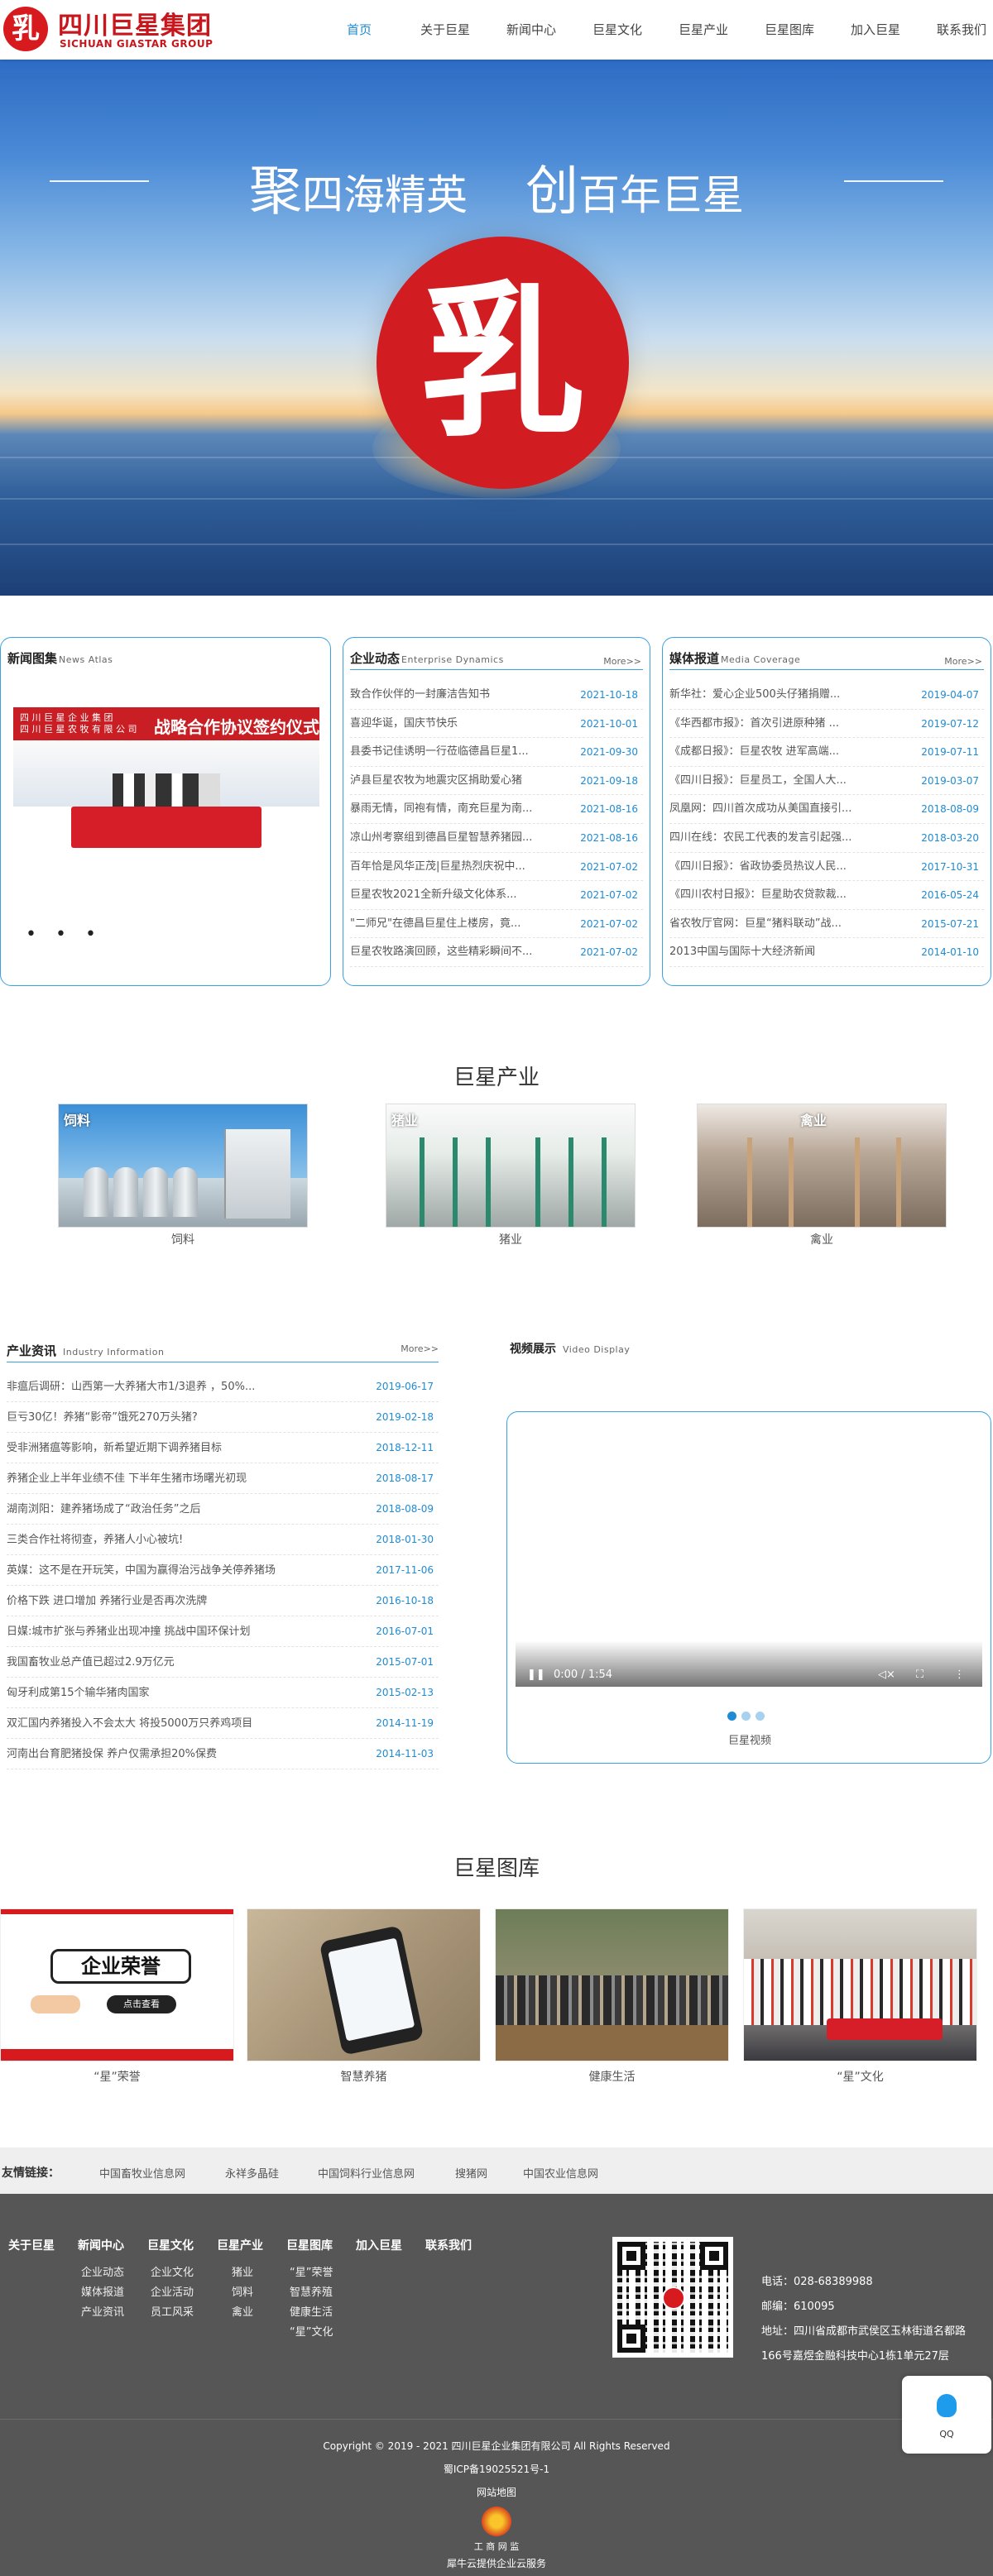 Image resolution: width=993 pixels, height=2576 pixels. I want to click on list-item: 省农牧厅官网：巨星“猪料联动”战... 2015-07-21, so click(826, 924).